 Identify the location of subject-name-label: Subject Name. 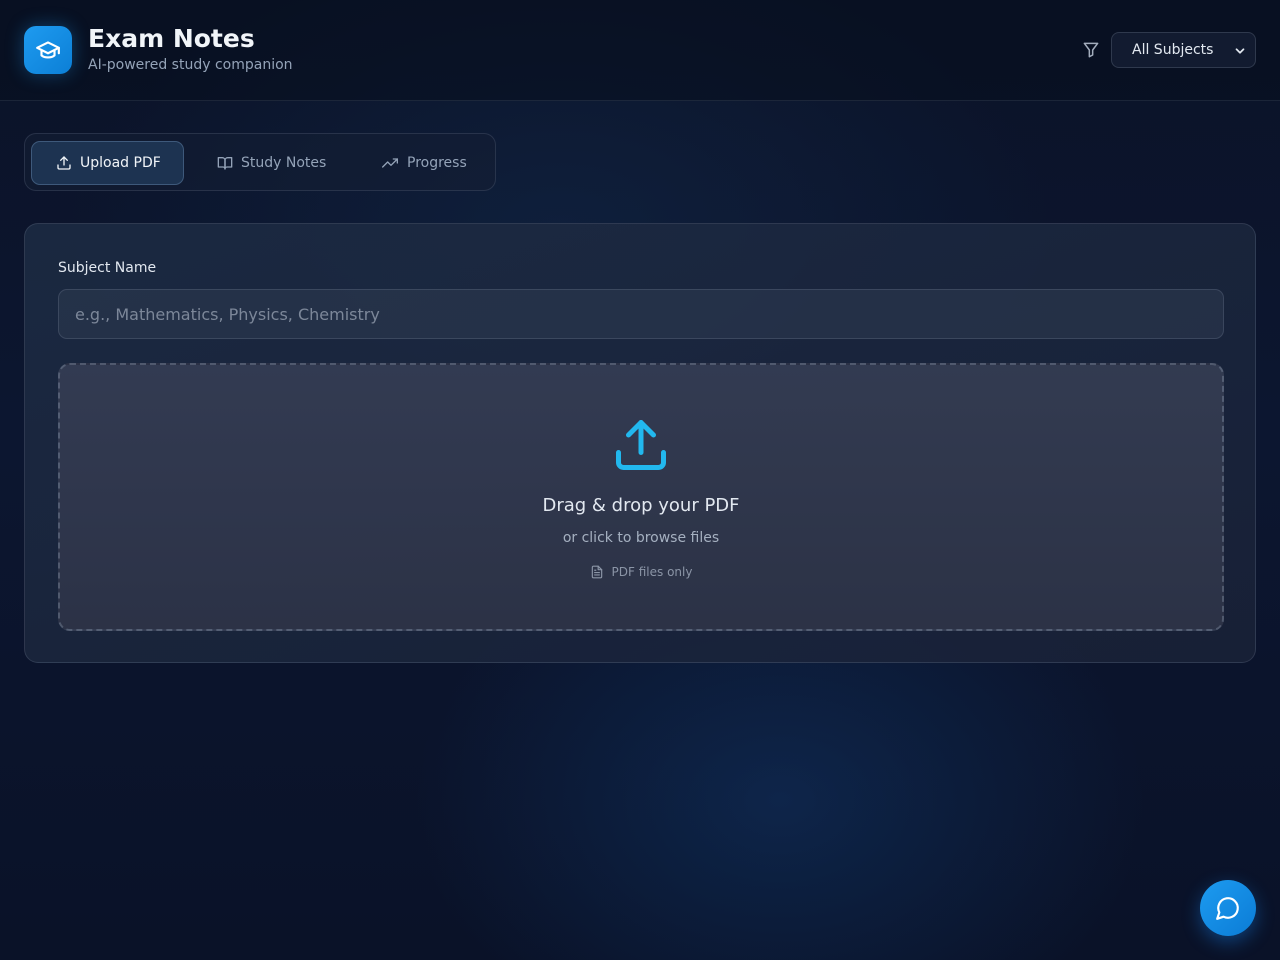
(107, 268).